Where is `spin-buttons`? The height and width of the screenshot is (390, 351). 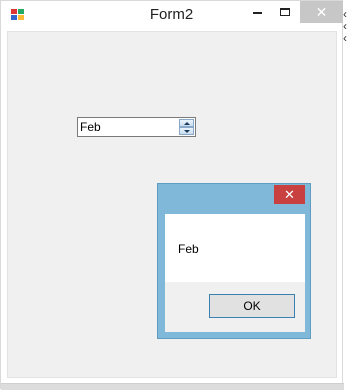
spin-buttons is located at coordinates (186, 127).